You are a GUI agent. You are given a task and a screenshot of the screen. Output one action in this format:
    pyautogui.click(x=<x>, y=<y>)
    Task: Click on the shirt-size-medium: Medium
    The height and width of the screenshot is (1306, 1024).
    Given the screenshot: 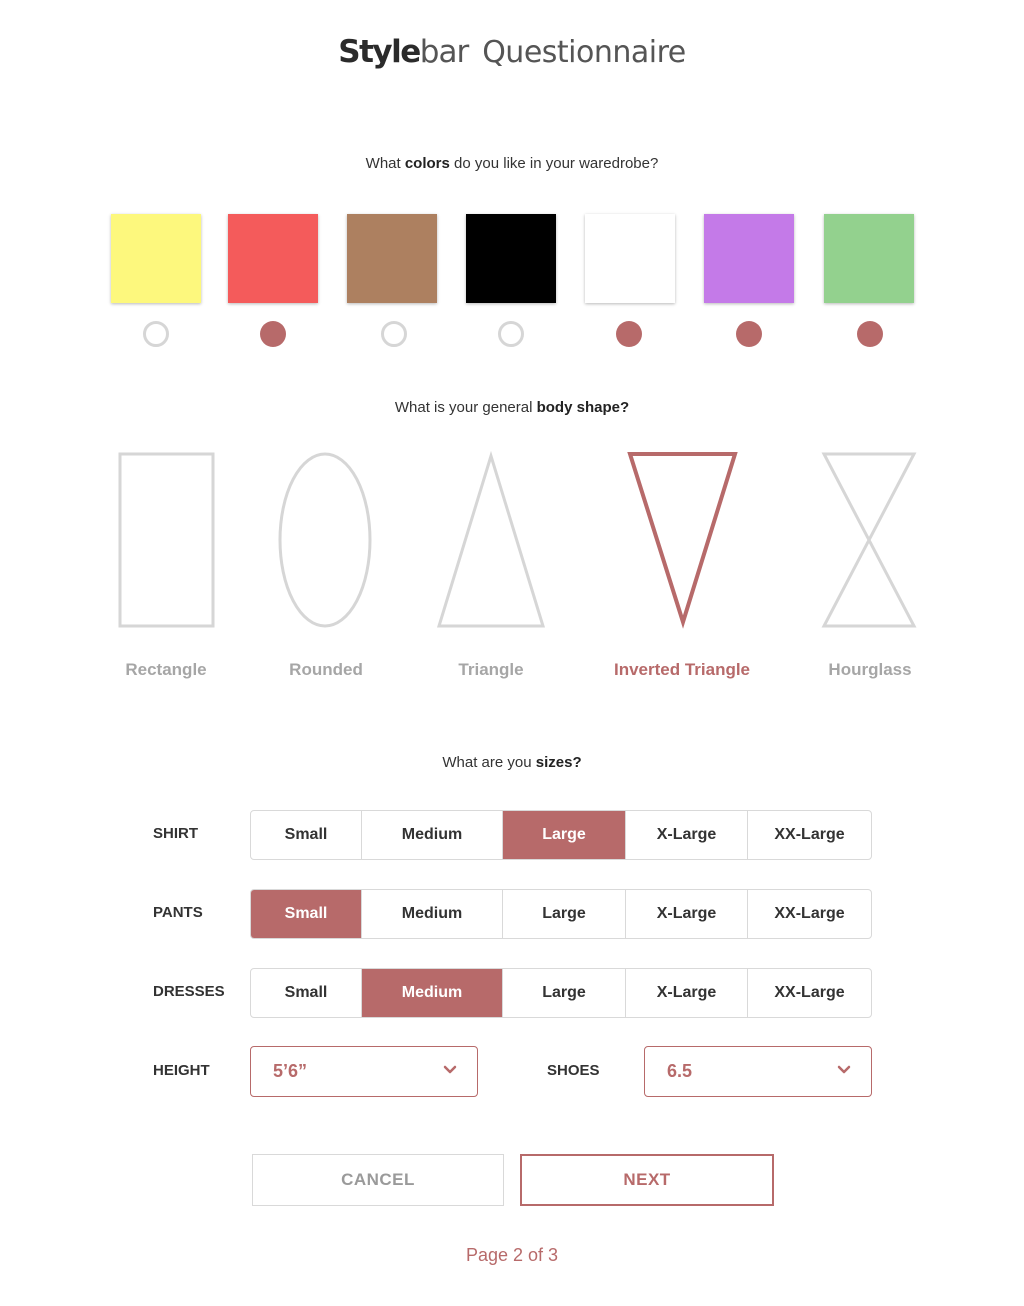 What is the action you would take?
    pyautogui.click(x=432, y=835)
    